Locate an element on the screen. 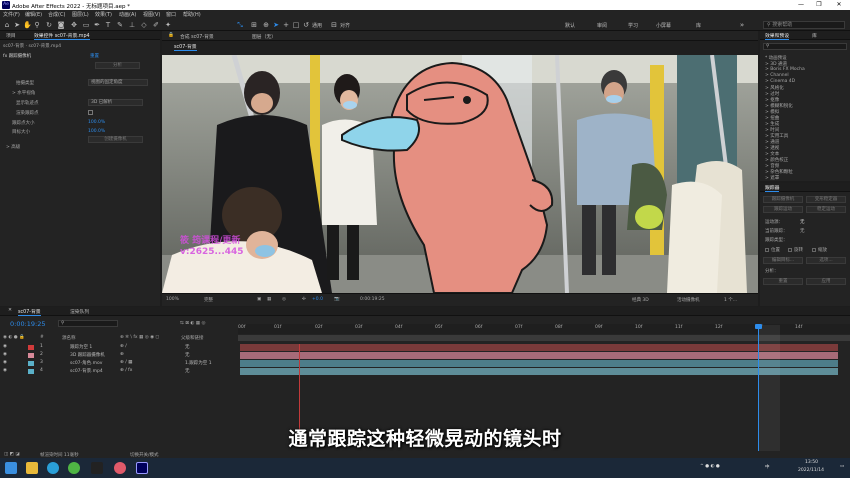 The width and height of the screenshot is (850, 478). menu-file: 文件(F) is located at coordinates (11, 14).